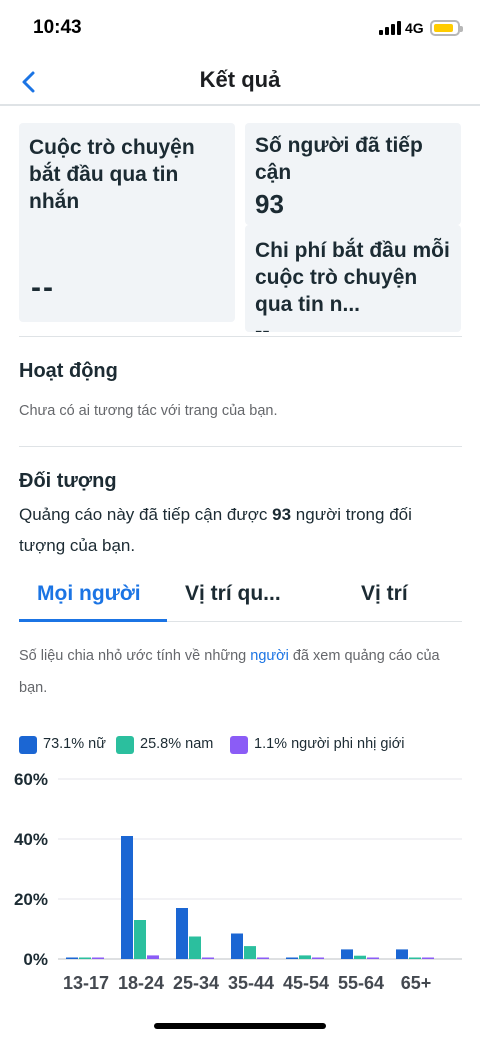 This screenshot has height=1039, width=480. What do you see at coordinates (57, 27) in the screenshot?
I see `status-time: 10:43` at bounding box center [57, 27].